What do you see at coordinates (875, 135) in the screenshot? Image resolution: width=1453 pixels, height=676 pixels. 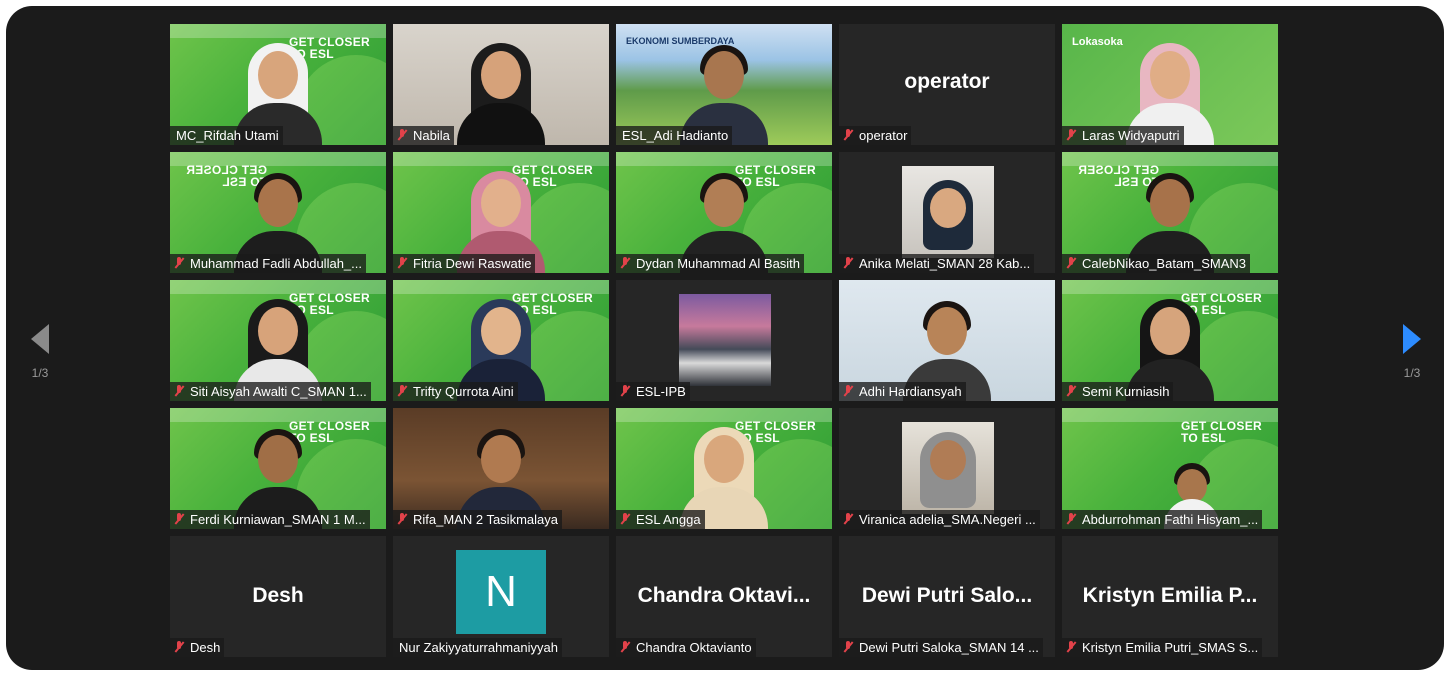 I see `participant-name: operator` at bounding box center [875, 135].